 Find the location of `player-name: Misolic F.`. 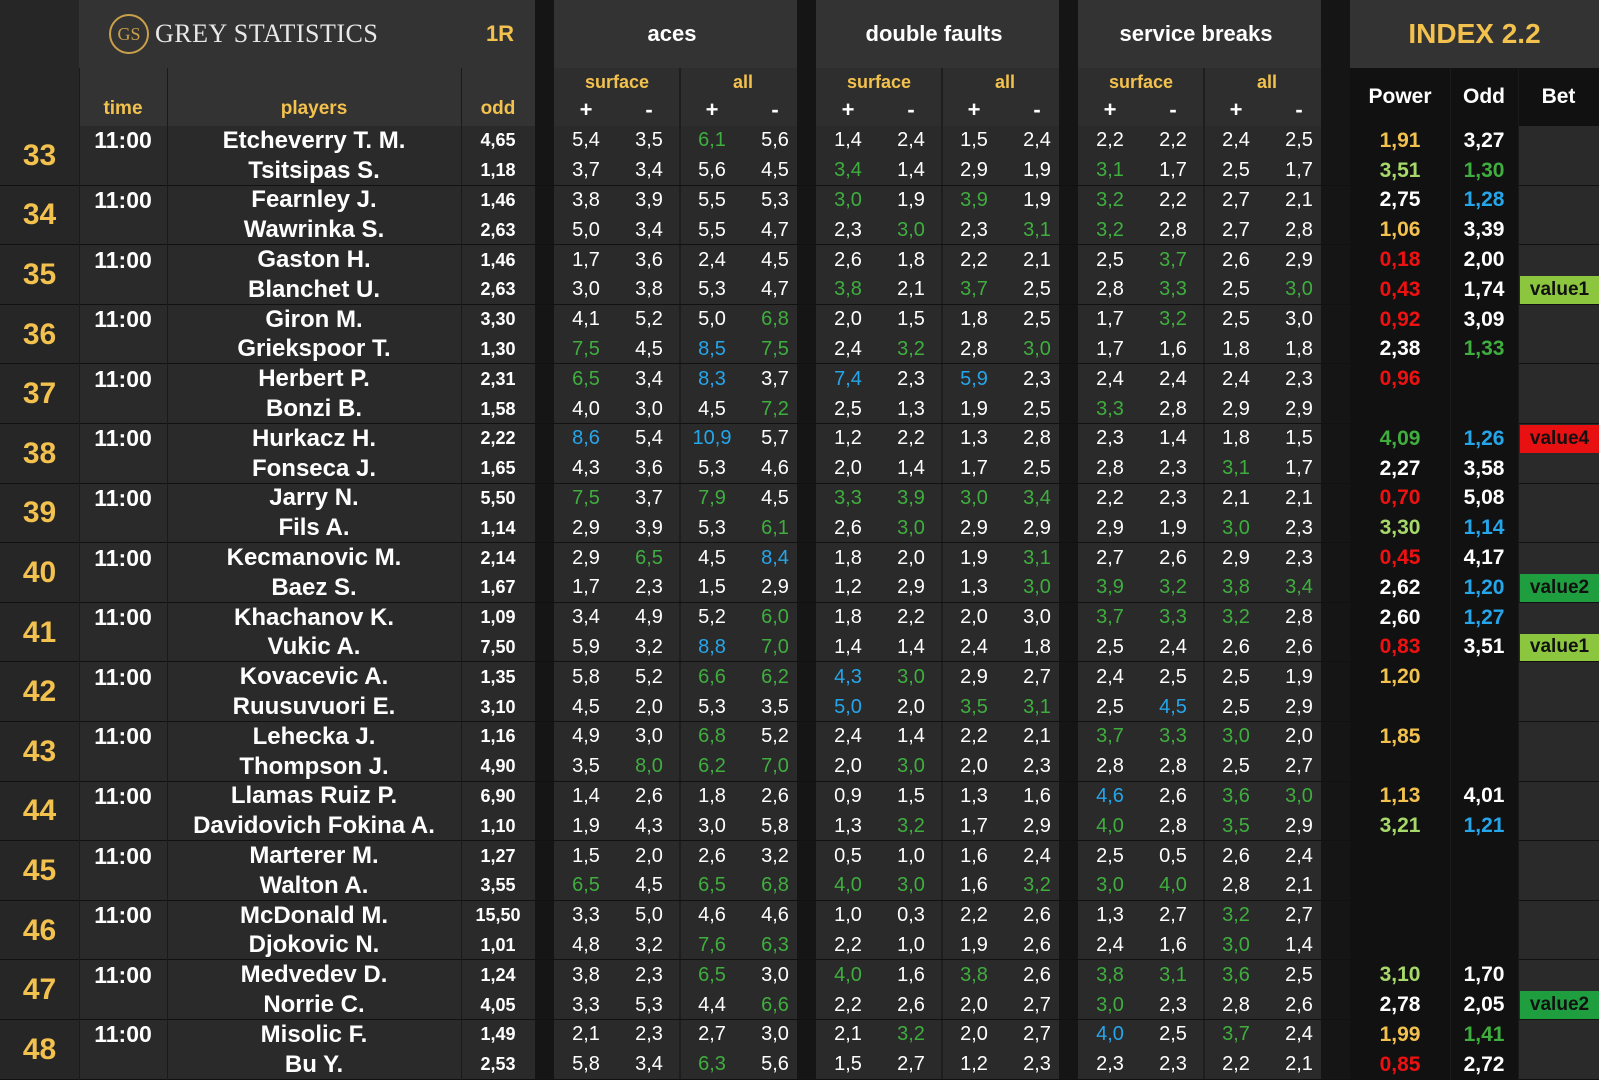

player-name: Misolic F. is located at coordinates (314, 1035).